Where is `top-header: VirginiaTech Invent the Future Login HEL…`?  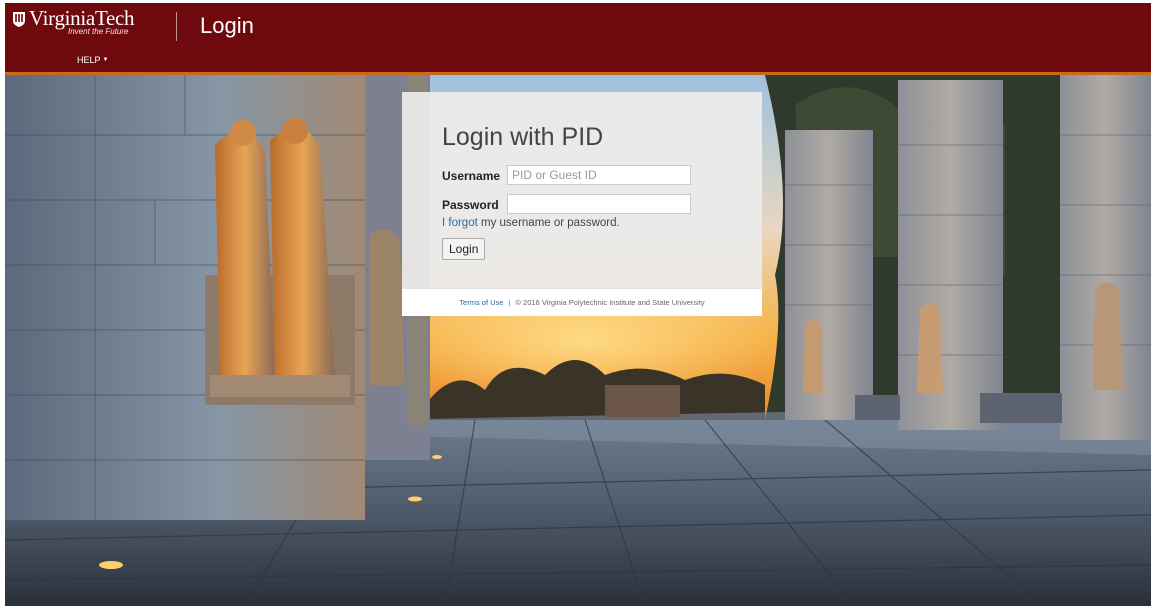 top-header: VirginiaTech Invent the Future Login HEL… is located at coordinates (578, 39).